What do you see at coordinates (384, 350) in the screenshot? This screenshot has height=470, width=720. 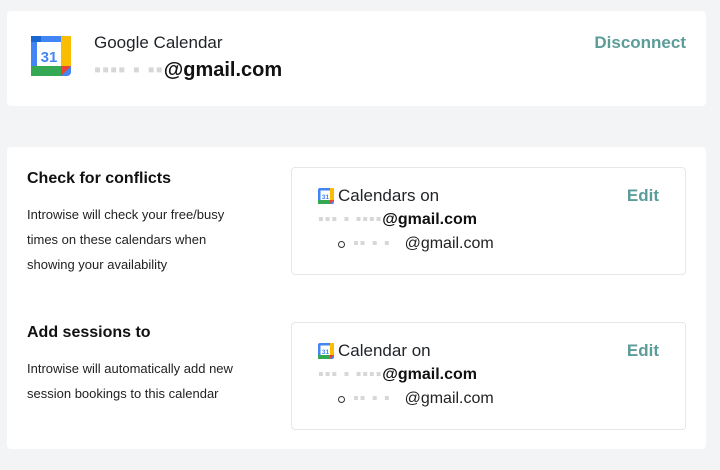 I see `sessions-box-title-text: Calendar on` at bounding box center [384, 350].